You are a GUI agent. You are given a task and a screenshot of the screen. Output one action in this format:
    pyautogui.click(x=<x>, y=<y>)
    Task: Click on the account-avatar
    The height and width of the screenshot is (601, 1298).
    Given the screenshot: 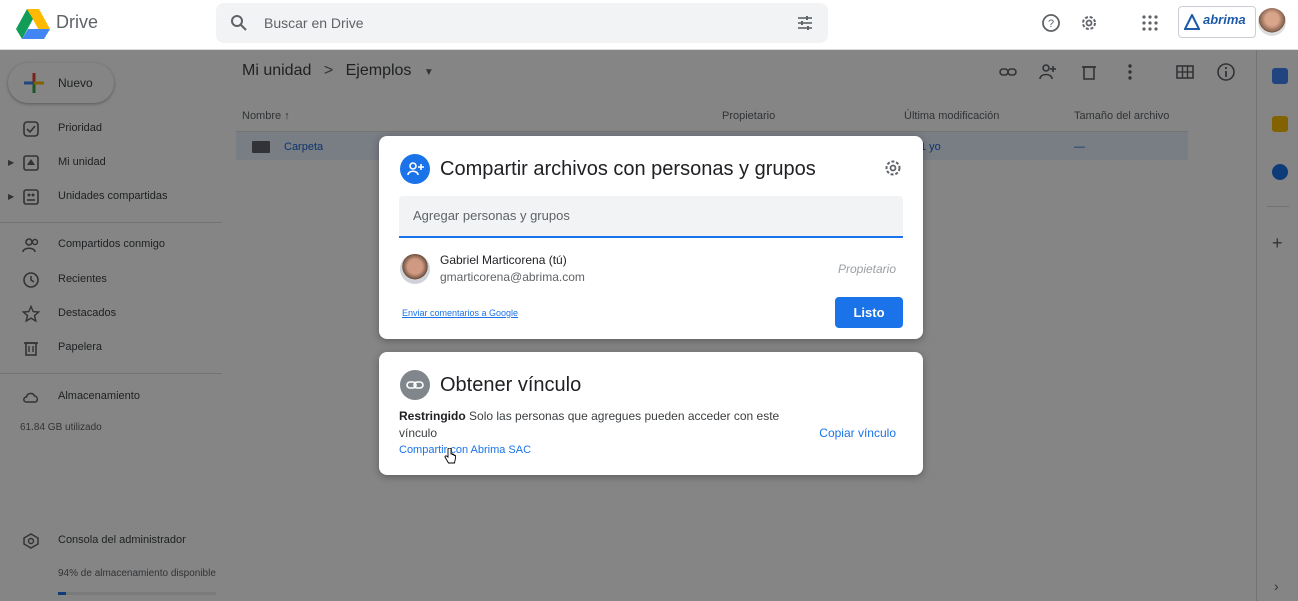 What is the action you would take?
    pyautogui.click(x=1272, y=22)
    